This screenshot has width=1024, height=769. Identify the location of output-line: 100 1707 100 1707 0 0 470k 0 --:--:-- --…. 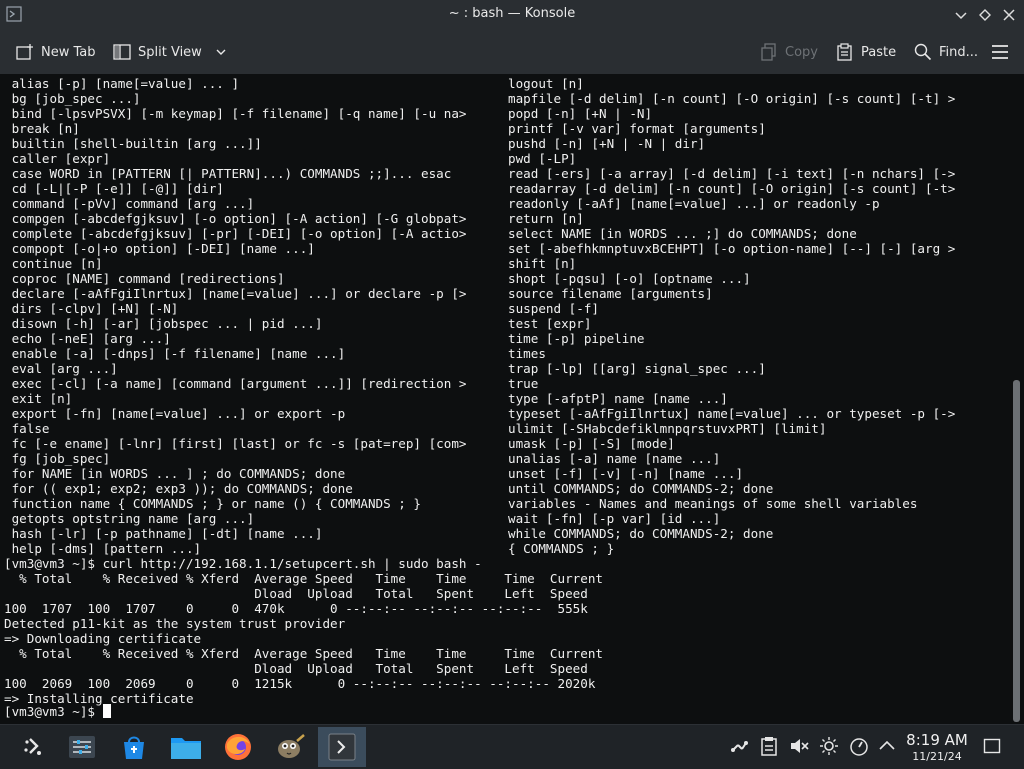
(296, 608).